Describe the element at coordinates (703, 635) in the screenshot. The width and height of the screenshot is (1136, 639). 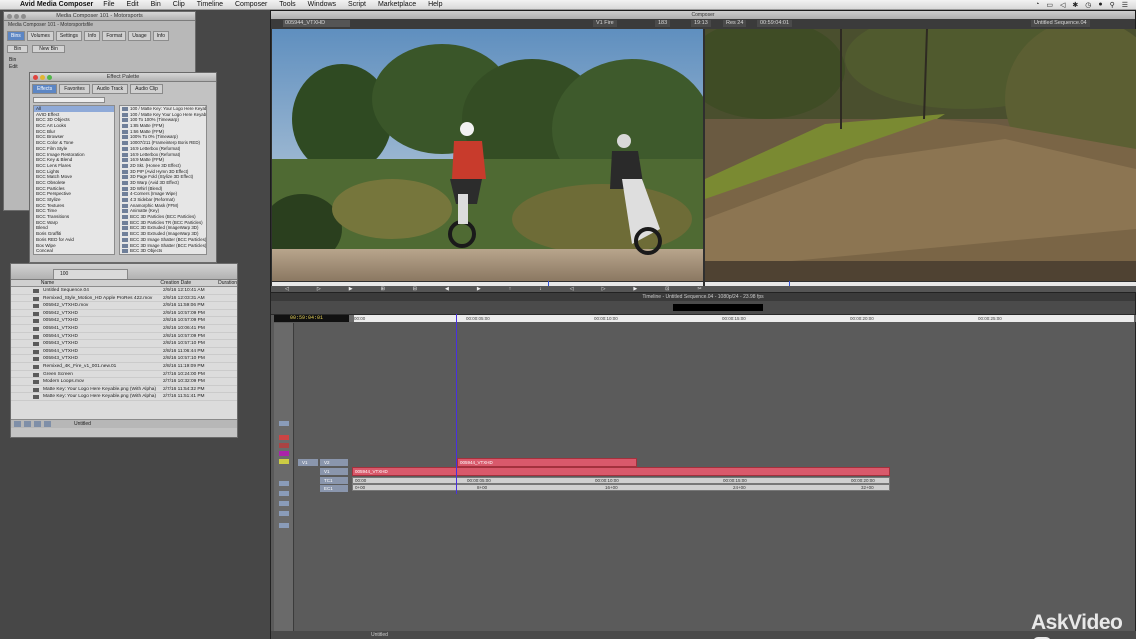
I see `timeline-bottom-bar: Untitled` at that location.